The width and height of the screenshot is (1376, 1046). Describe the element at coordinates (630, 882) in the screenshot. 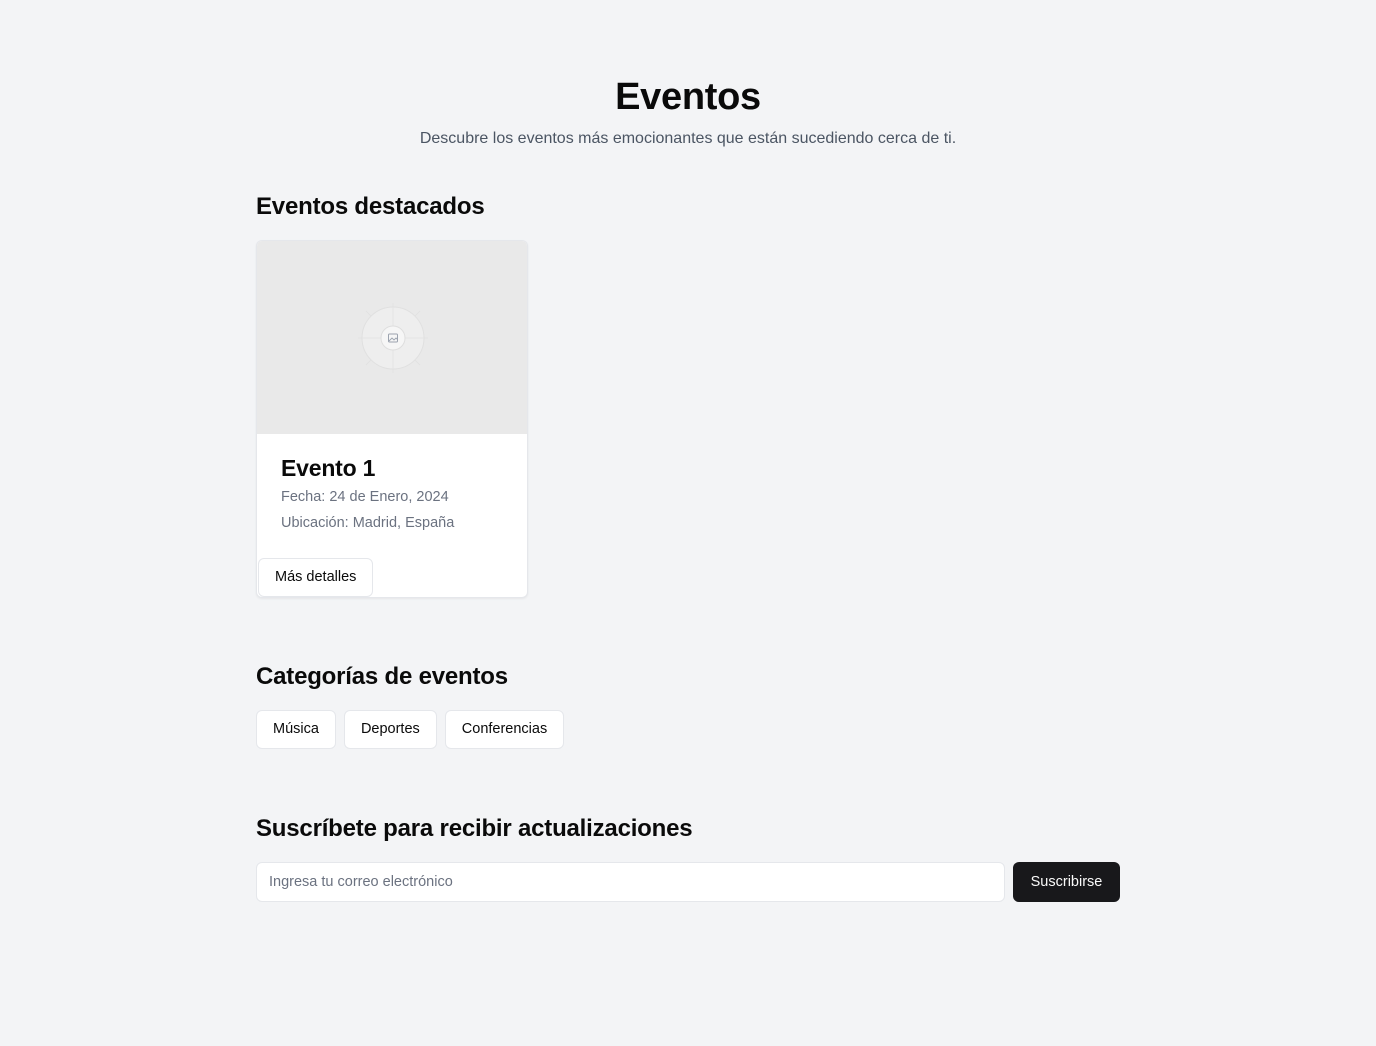

I see `email-input` at that location.